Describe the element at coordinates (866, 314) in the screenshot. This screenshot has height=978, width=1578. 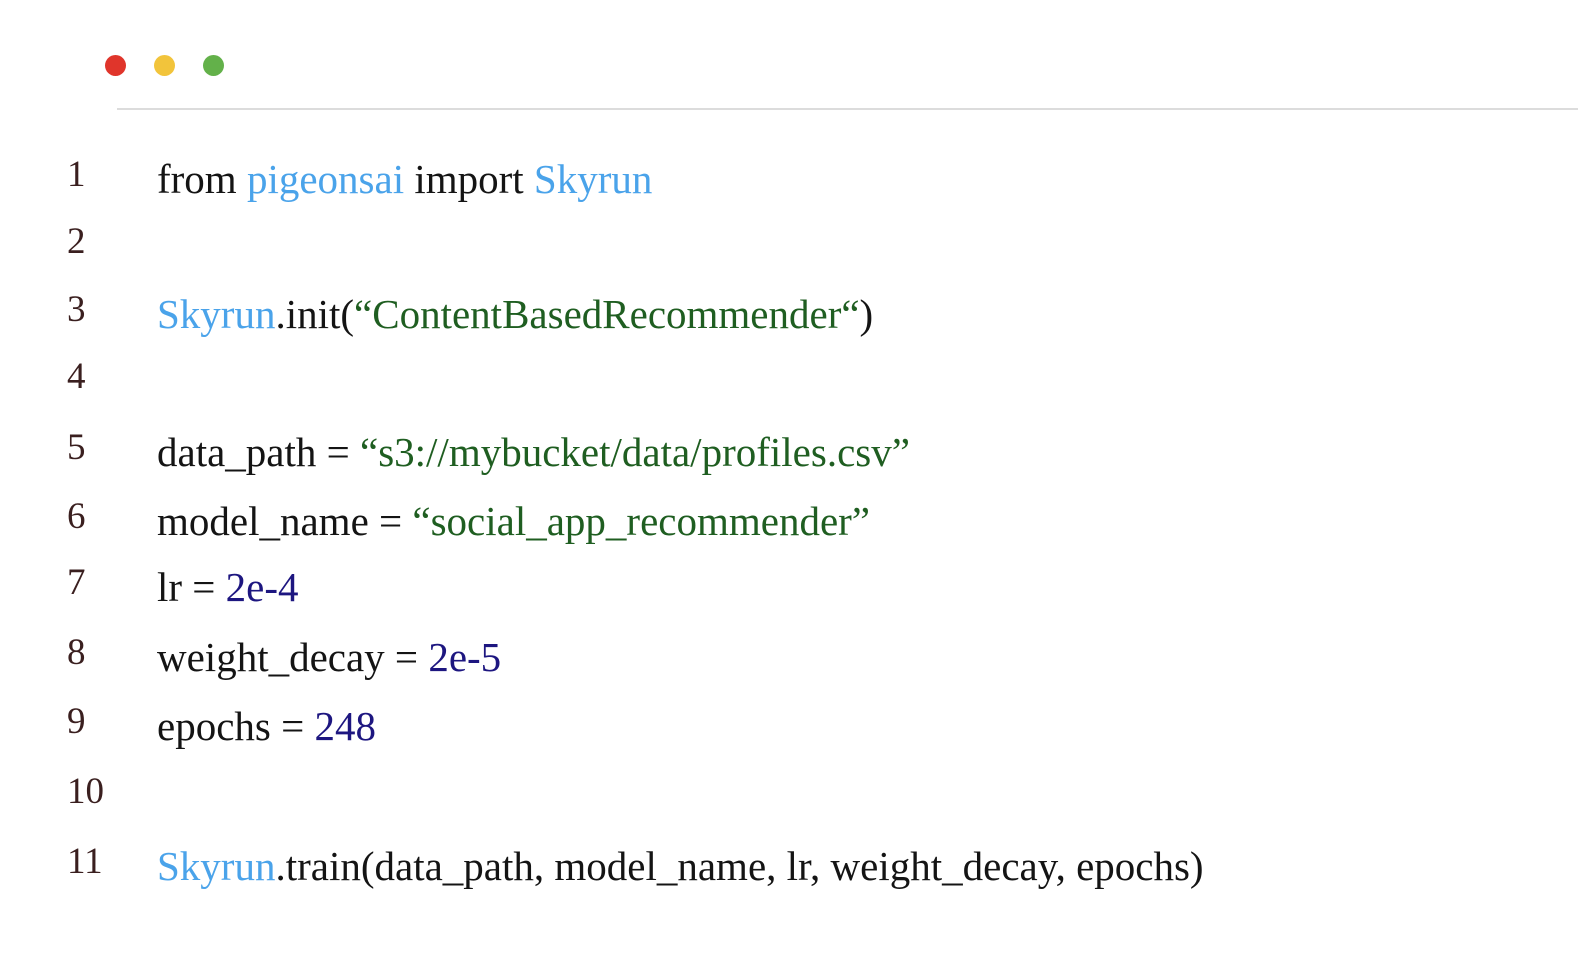
I see `code-token-plain: )` at that location.